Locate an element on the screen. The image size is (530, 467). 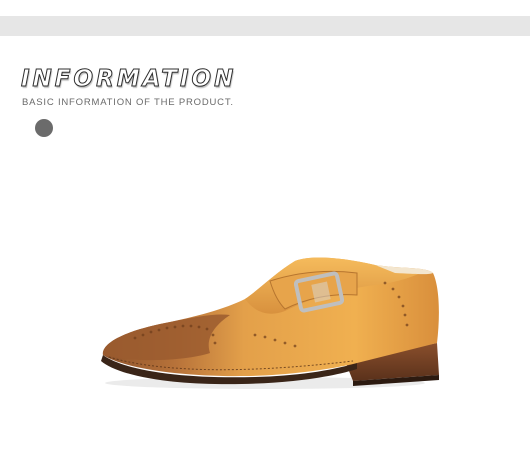
bullet-dot is located at coordinates (44, 128).